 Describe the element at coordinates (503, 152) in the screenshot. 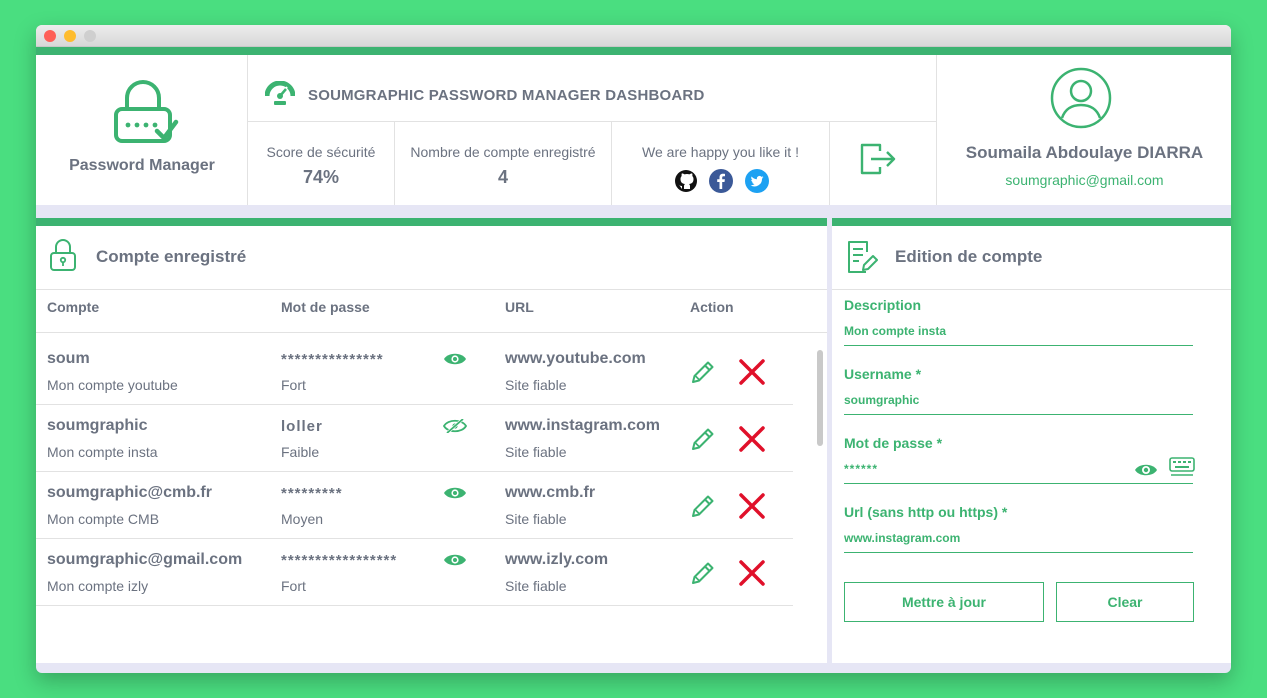

I see `account-count-label: Nombre de compte enregistré` at that location.